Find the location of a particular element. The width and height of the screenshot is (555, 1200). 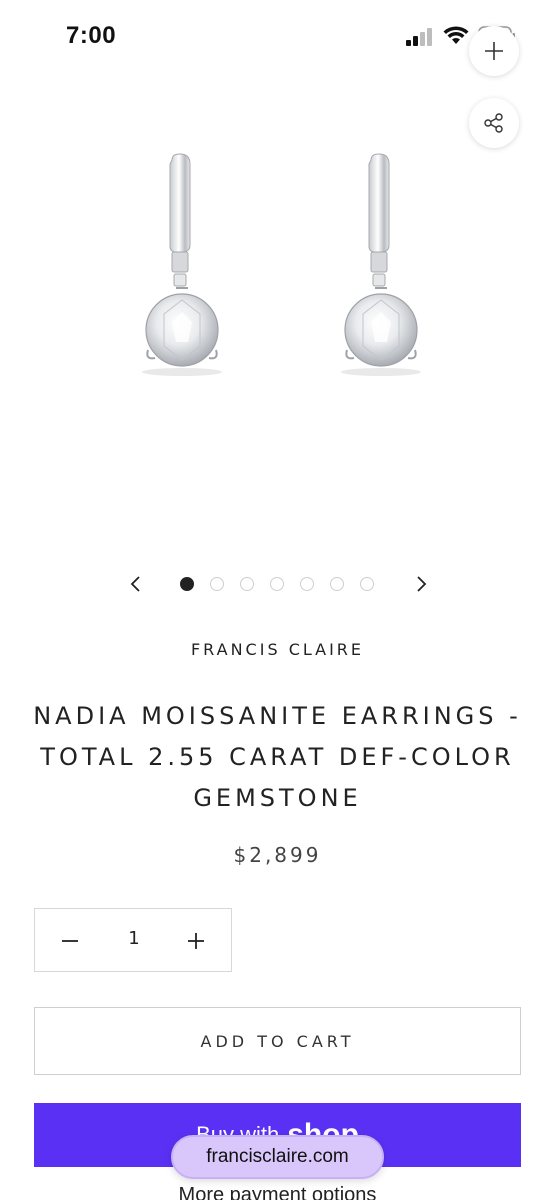

quantity-stepper: 1 is located at coordinates (133, 940).